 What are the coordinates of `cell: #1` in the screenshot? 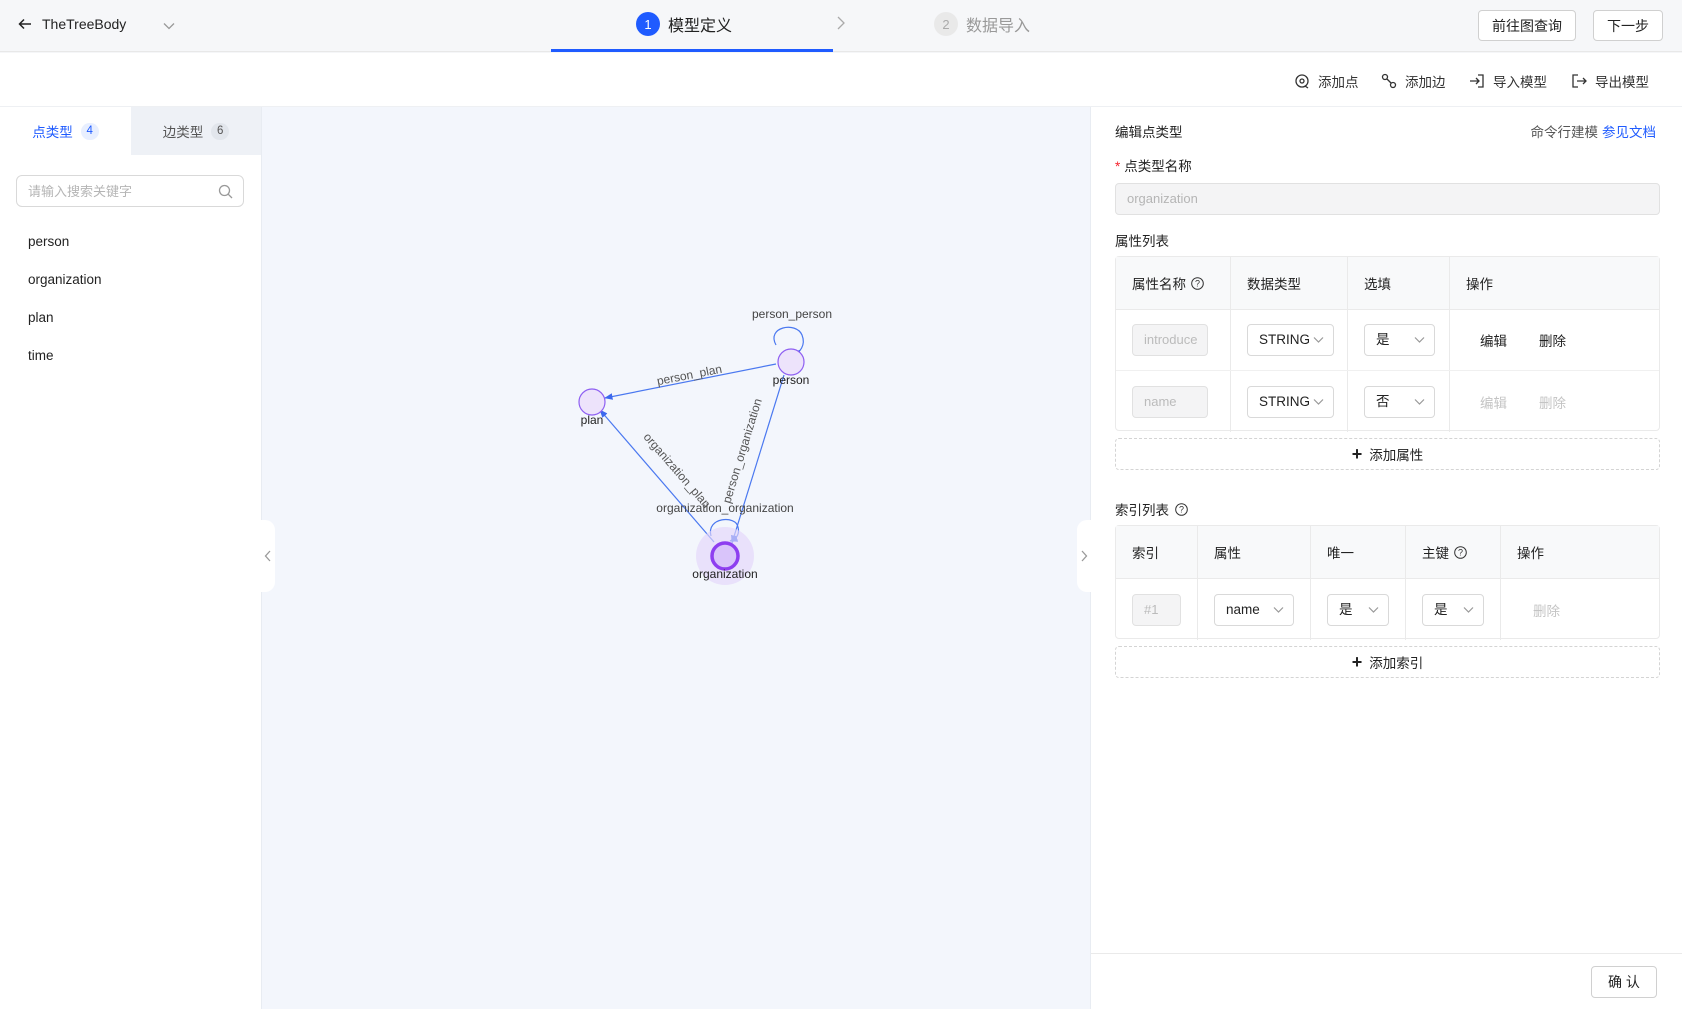 It's located at (1157, 609).